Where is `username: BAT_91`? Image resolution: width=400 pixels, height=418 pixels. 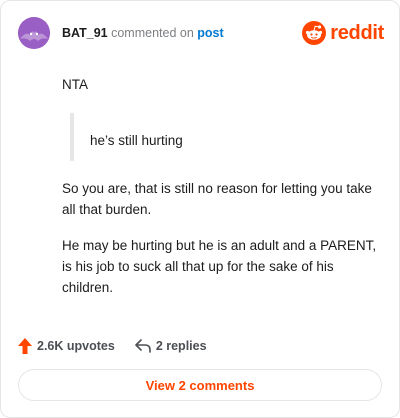
username: BAT_91 is located at coordinates (85, 33).